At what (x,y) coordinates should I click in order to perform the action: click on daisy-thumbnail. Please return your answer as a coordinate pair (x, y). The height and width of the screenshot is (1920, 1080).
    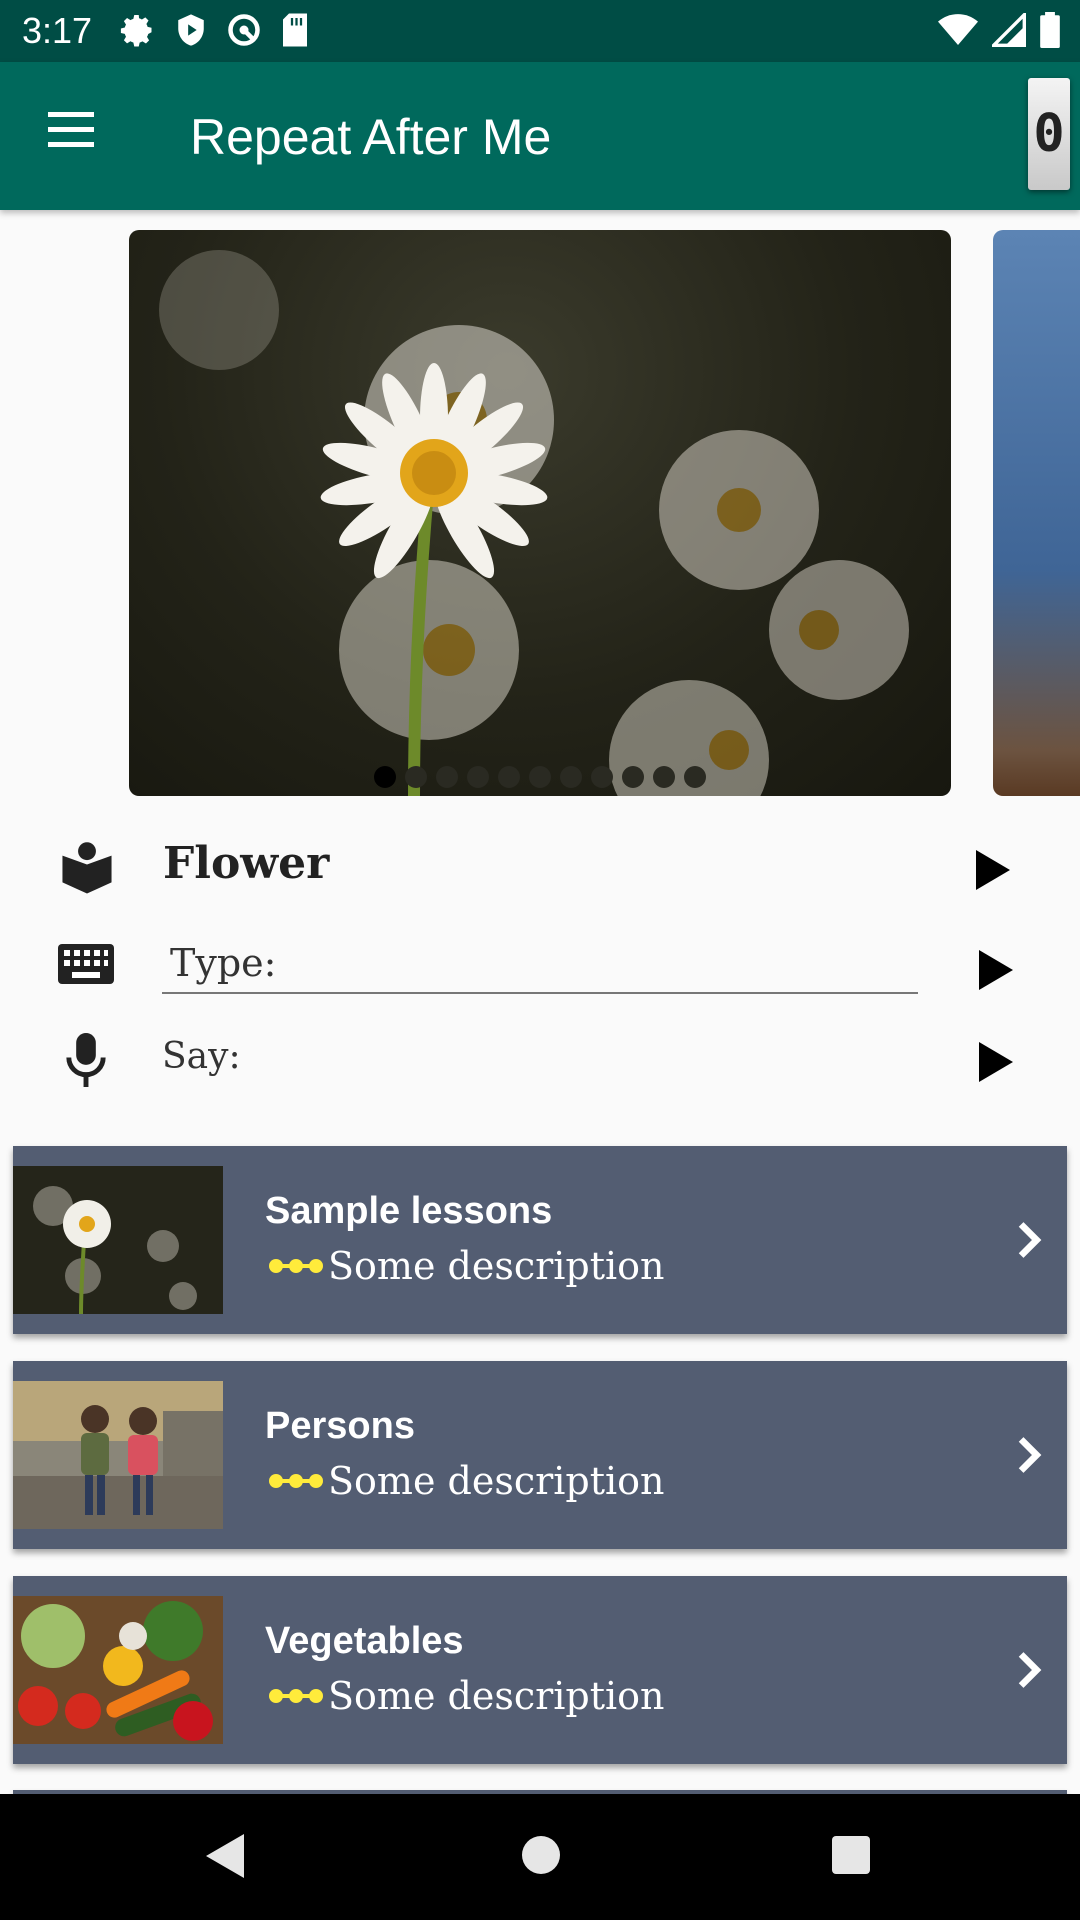
    Looking at the image, I should click on (118, 1240).